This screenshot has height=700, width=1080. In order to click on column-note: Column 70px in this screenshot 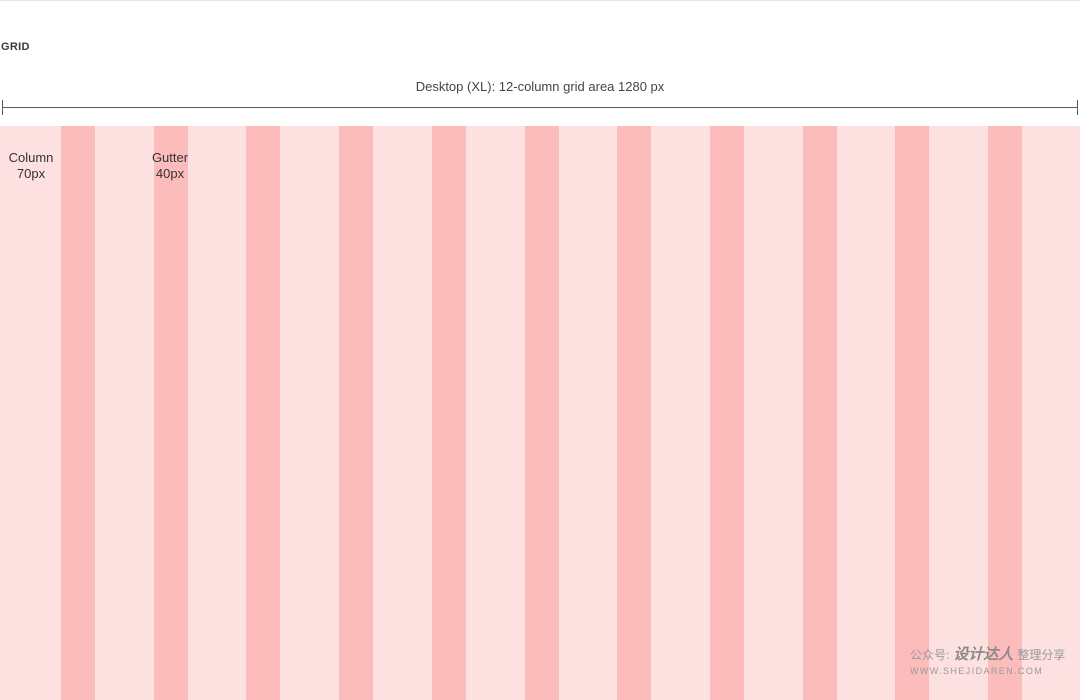, I will do `click(31, 166)`.